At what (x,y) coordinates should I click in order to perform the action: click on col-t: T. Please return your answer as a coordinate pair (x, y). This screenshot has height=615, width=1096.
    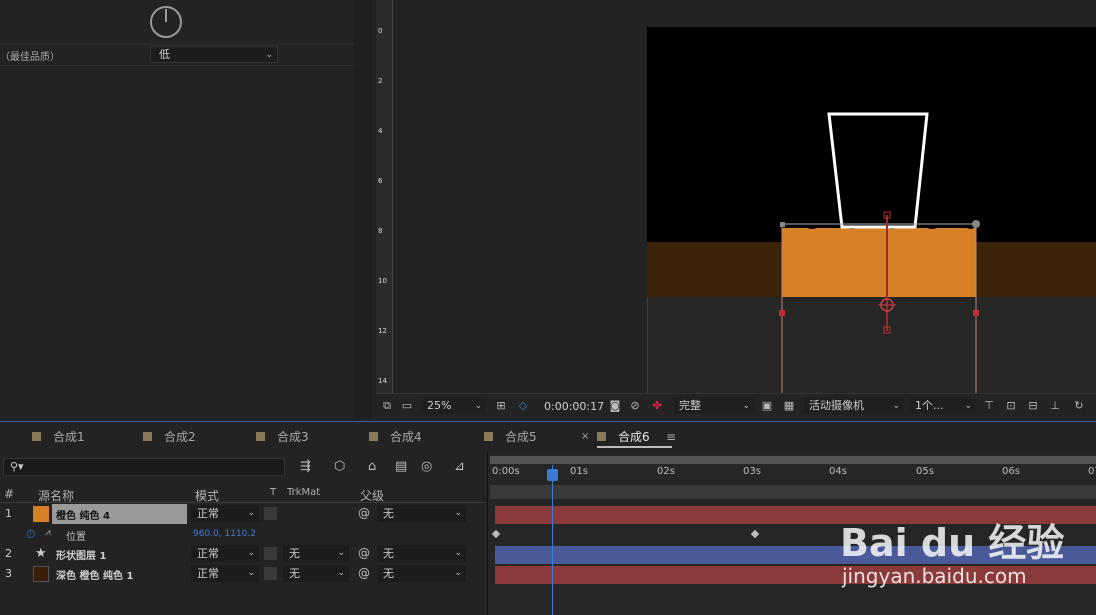
    Looking at the image, I should click on (273, 492).